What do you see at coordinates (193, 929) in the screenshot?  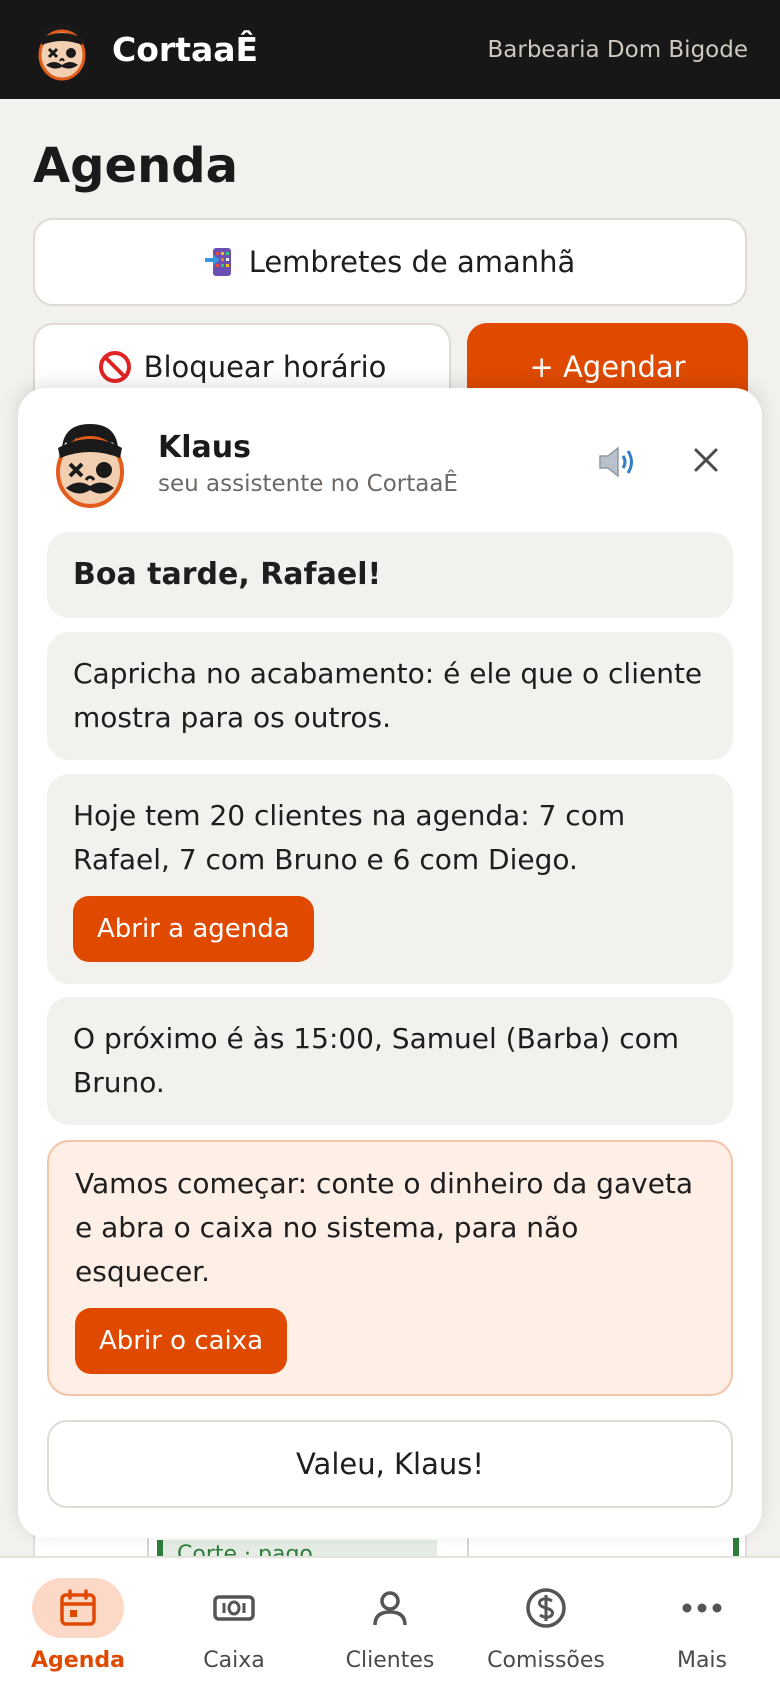 I see `open-agenda-button: Abrir a agenda` at bounding box center [193, 929].